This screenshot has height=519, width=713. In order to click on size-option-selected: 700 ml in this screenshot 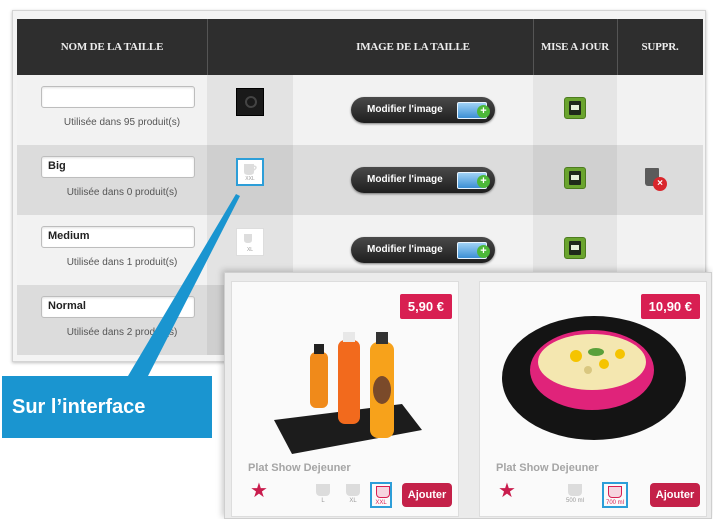, I will do `click(615, 495)`.